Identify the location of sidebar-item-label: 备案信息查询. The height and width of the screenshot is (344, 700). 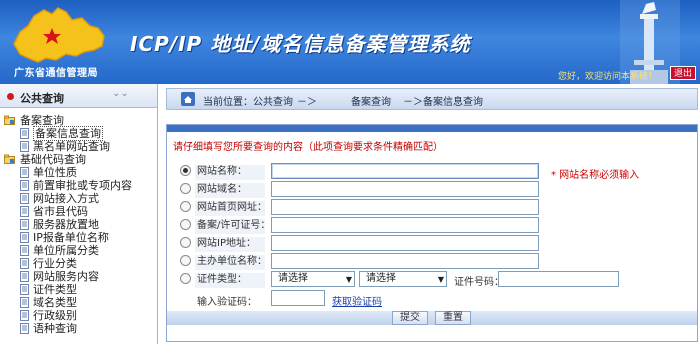
(68, 133).